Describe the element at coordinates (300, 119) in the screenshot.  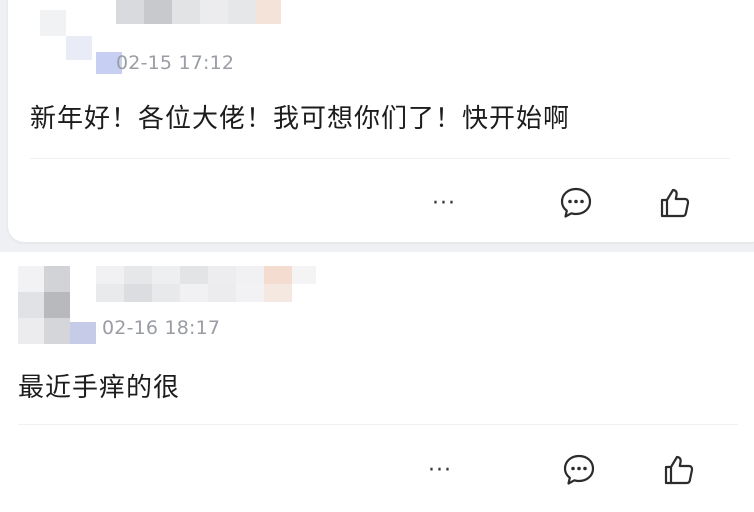
I see `comment-text: 新年好！各位大佬！我可想你们了！快开始啊` at that location.